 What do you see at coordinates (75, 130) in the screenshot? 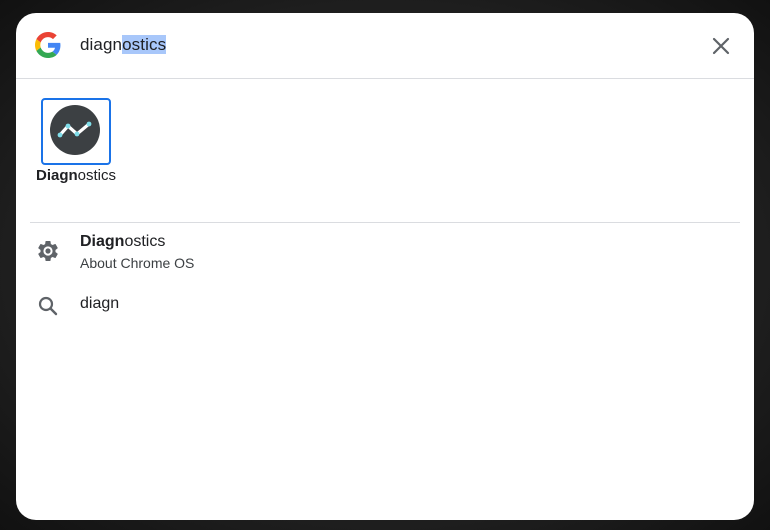
I see `diagnostics-app-icon` at bounding box center [75, 130].